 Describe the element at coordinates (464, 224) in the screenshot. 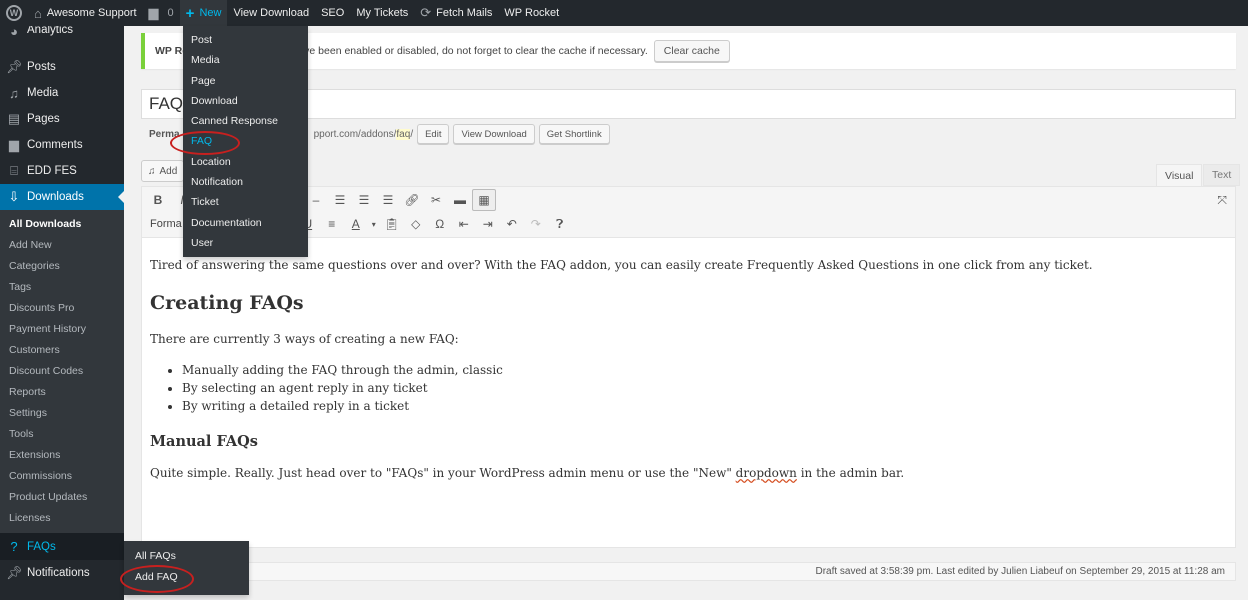

I see `outdent-icon: ⇤` at that location.